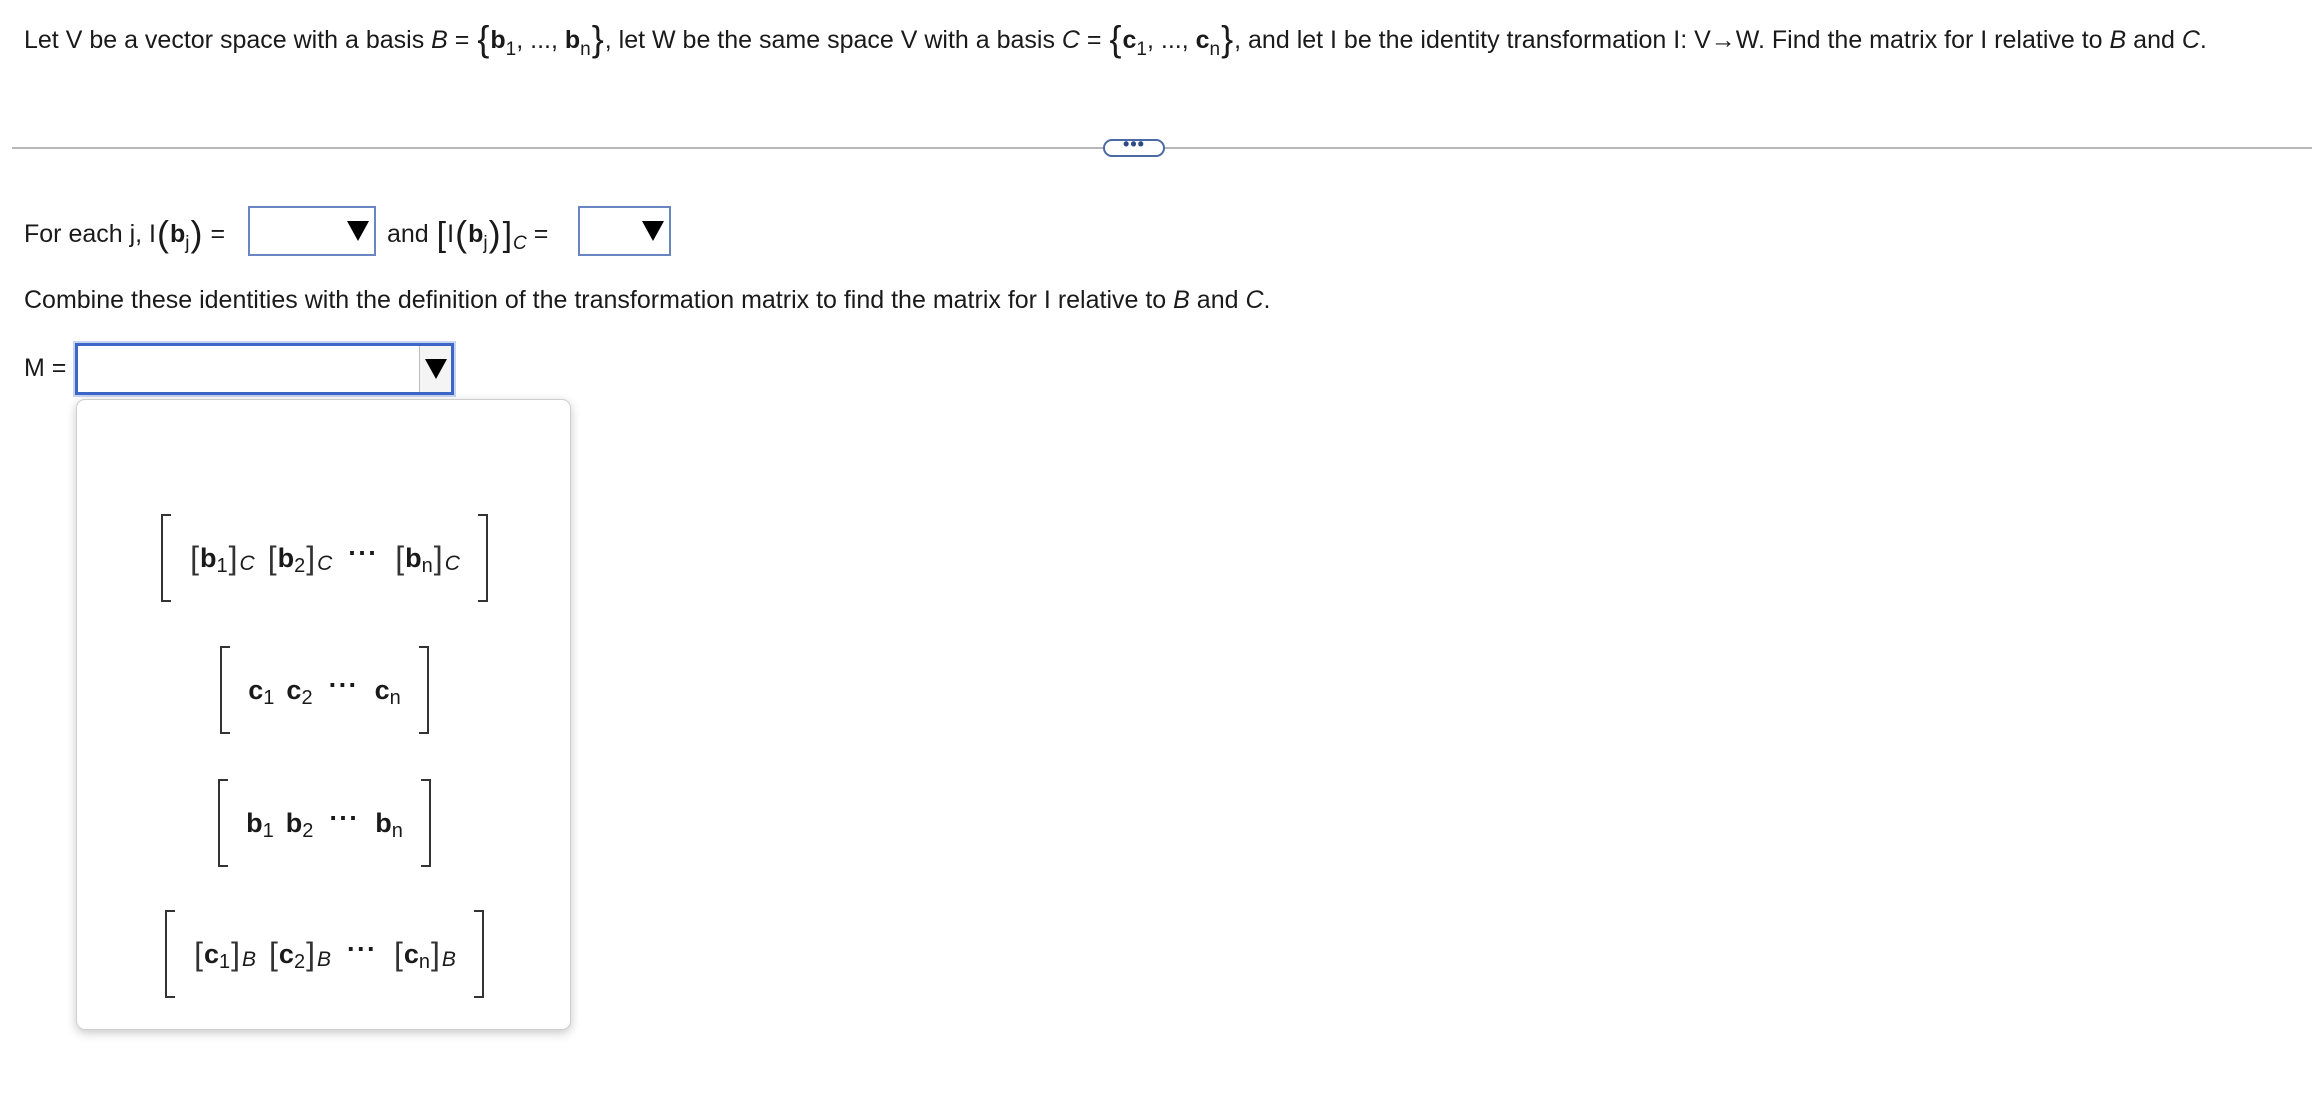 The width and height of the screenshot is (2316, 1096). Describe the element at coordinates (45, 368) in the screenshot. I see `matrix-label: M =` at that location.